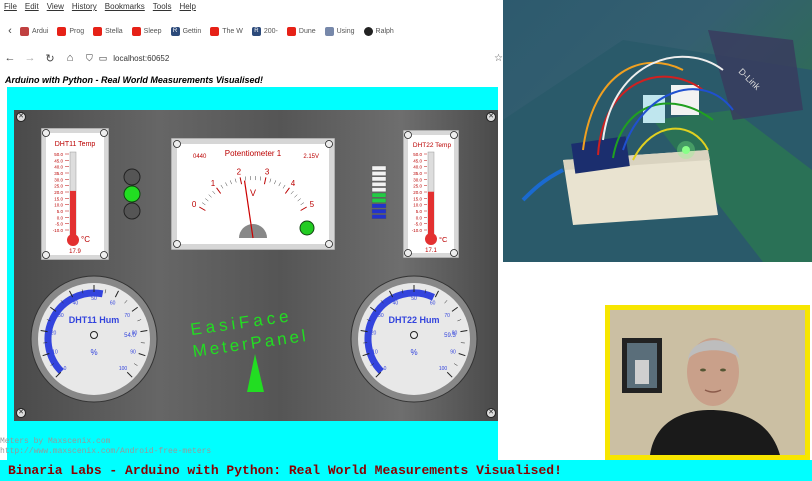 This screenshot has height=481, width=812. I want to click on menu-file: File, so click(10, 6).